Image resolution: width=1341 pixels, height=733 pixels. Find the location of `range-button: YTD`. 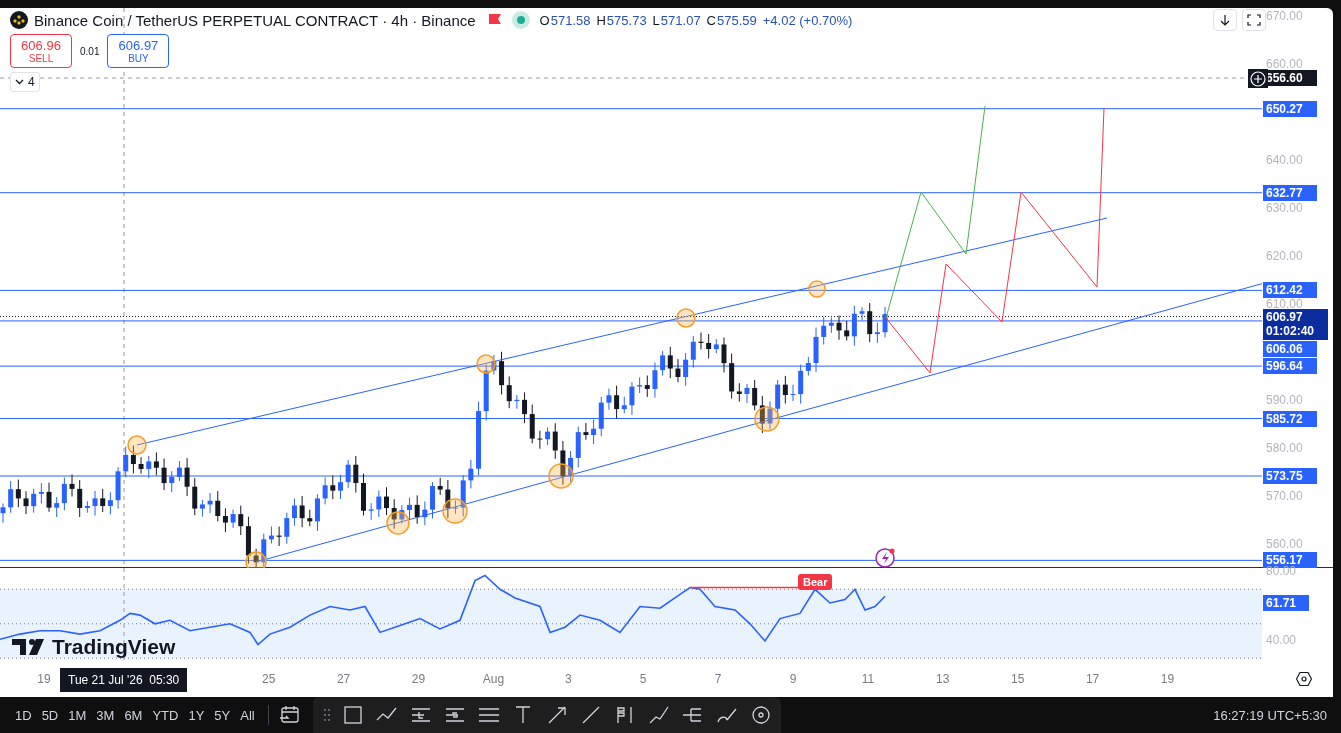

range-button: YTD is located at coordinates (165, 715).